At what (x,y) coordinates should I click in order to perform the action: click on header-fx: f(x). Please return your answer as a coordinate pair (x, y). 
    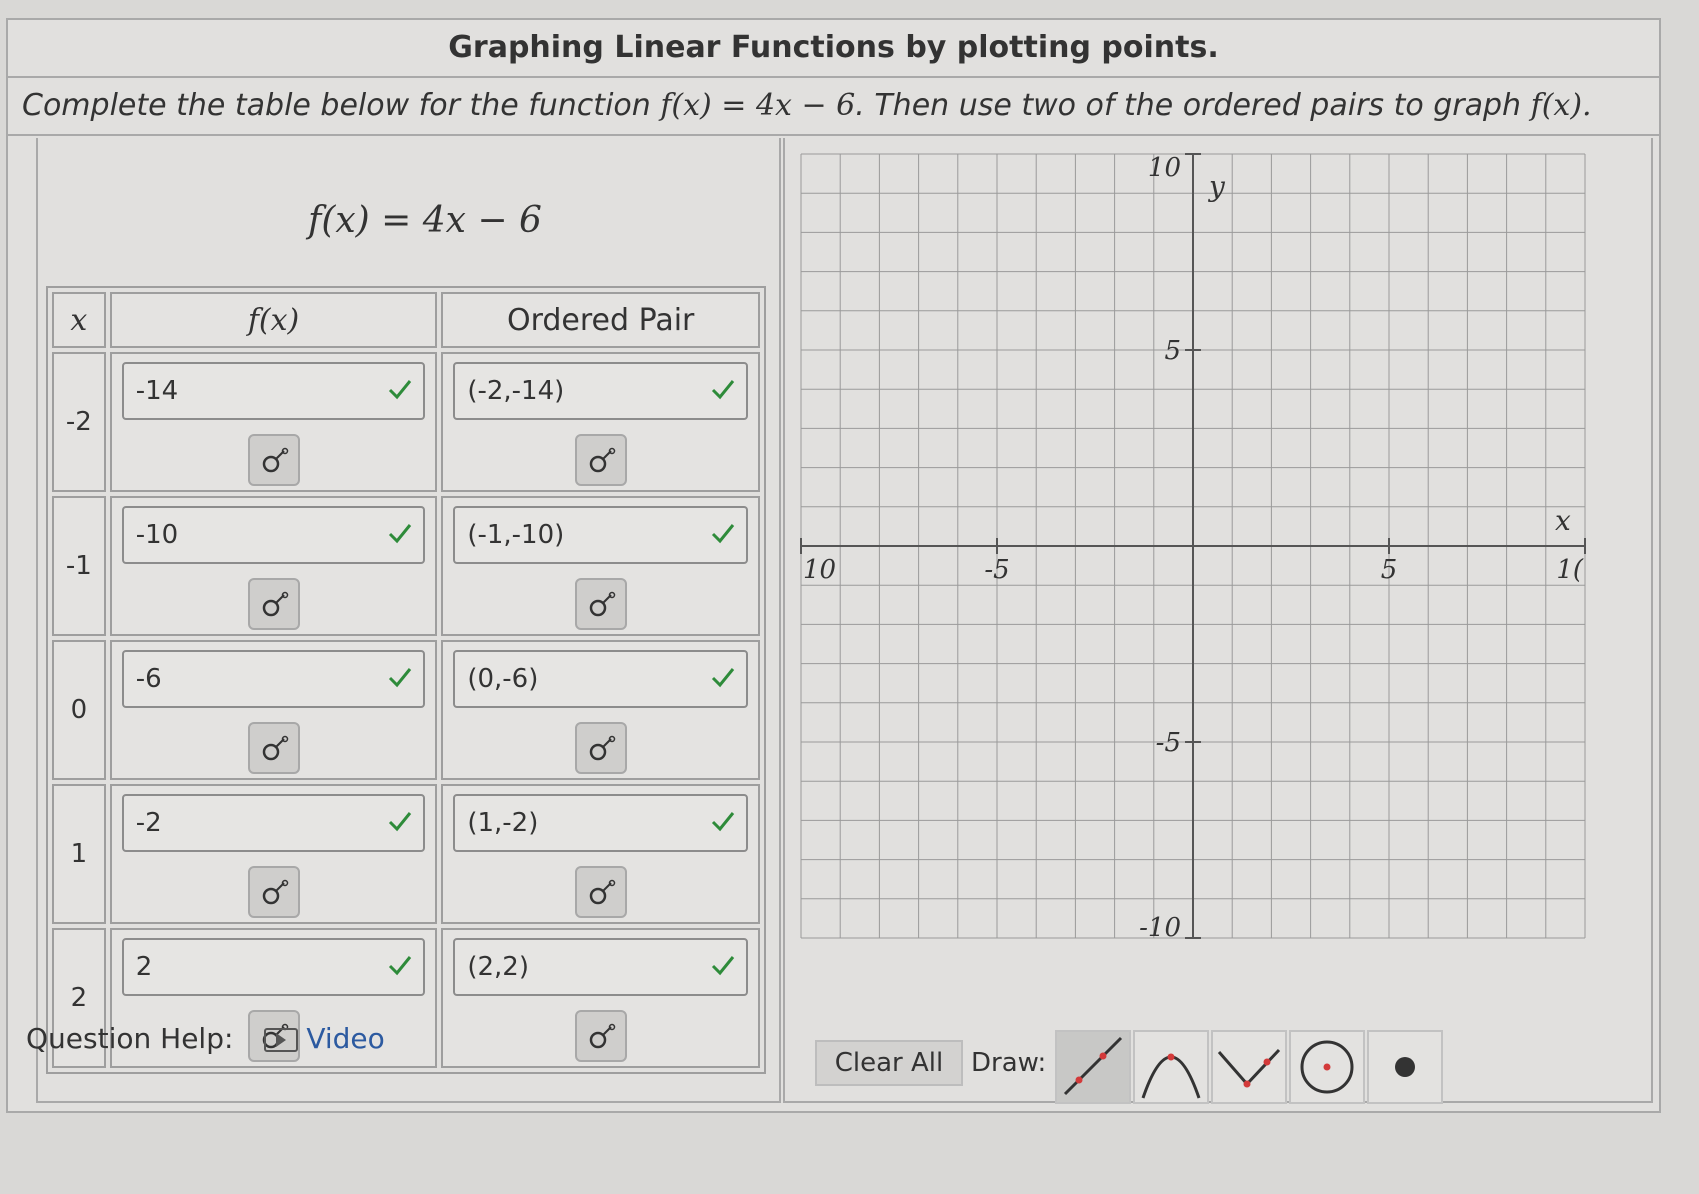
    Looking at the image, I should click on (273, 320).